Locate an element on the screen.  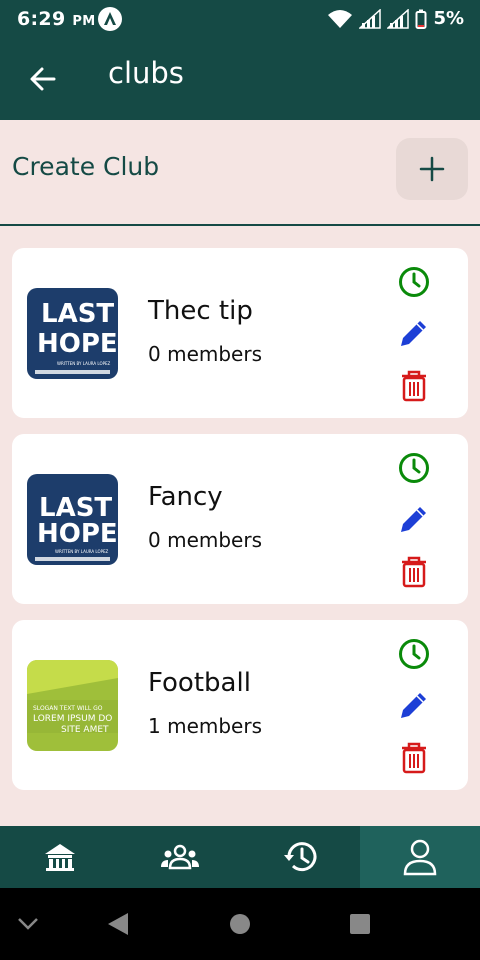
system-home-button is located at coordinates (240, 924).